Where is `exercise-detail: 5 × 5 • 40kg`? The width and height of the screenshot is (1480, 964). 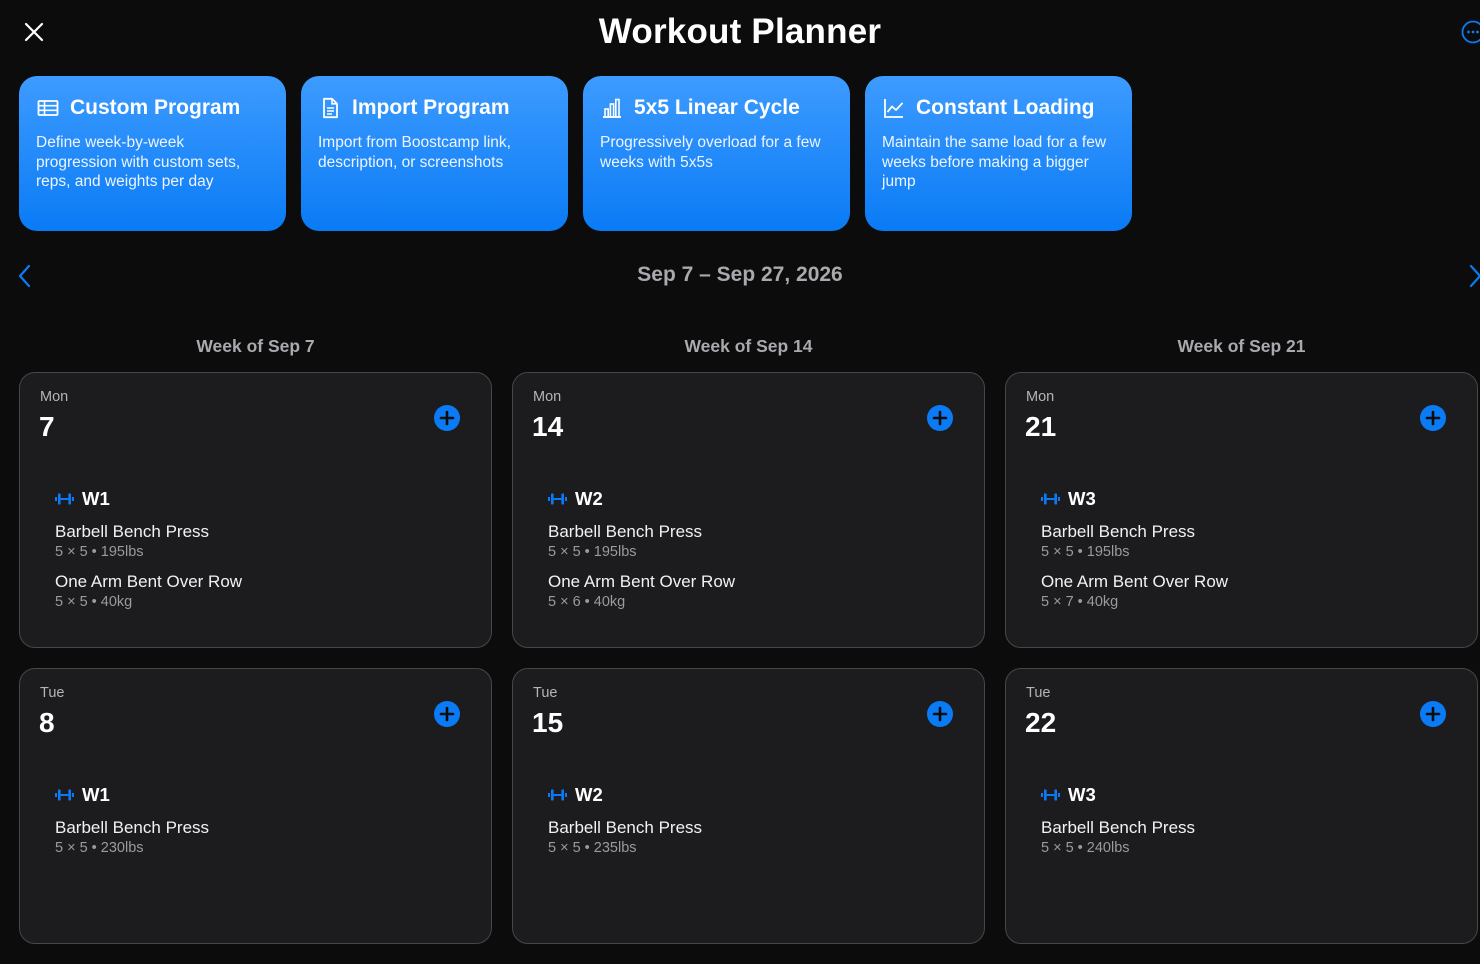
exercise-detail: 5 × 5 • 40kg is located at coordinates (255, 602).